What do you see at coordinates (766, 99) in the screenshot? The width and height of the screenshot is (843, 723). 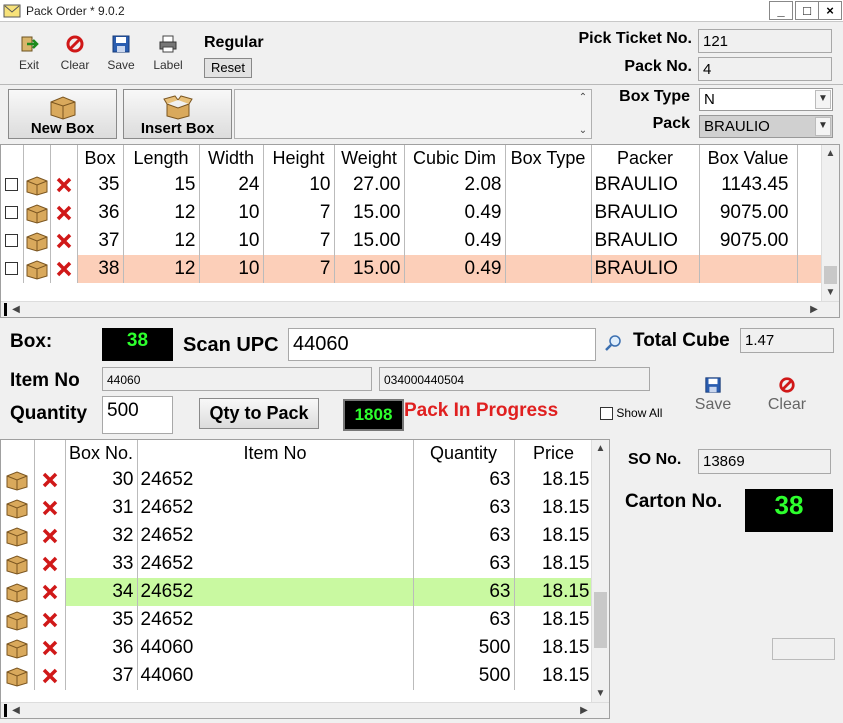 I see `box-type-select: N ▼` at bounding box center [766, 99].